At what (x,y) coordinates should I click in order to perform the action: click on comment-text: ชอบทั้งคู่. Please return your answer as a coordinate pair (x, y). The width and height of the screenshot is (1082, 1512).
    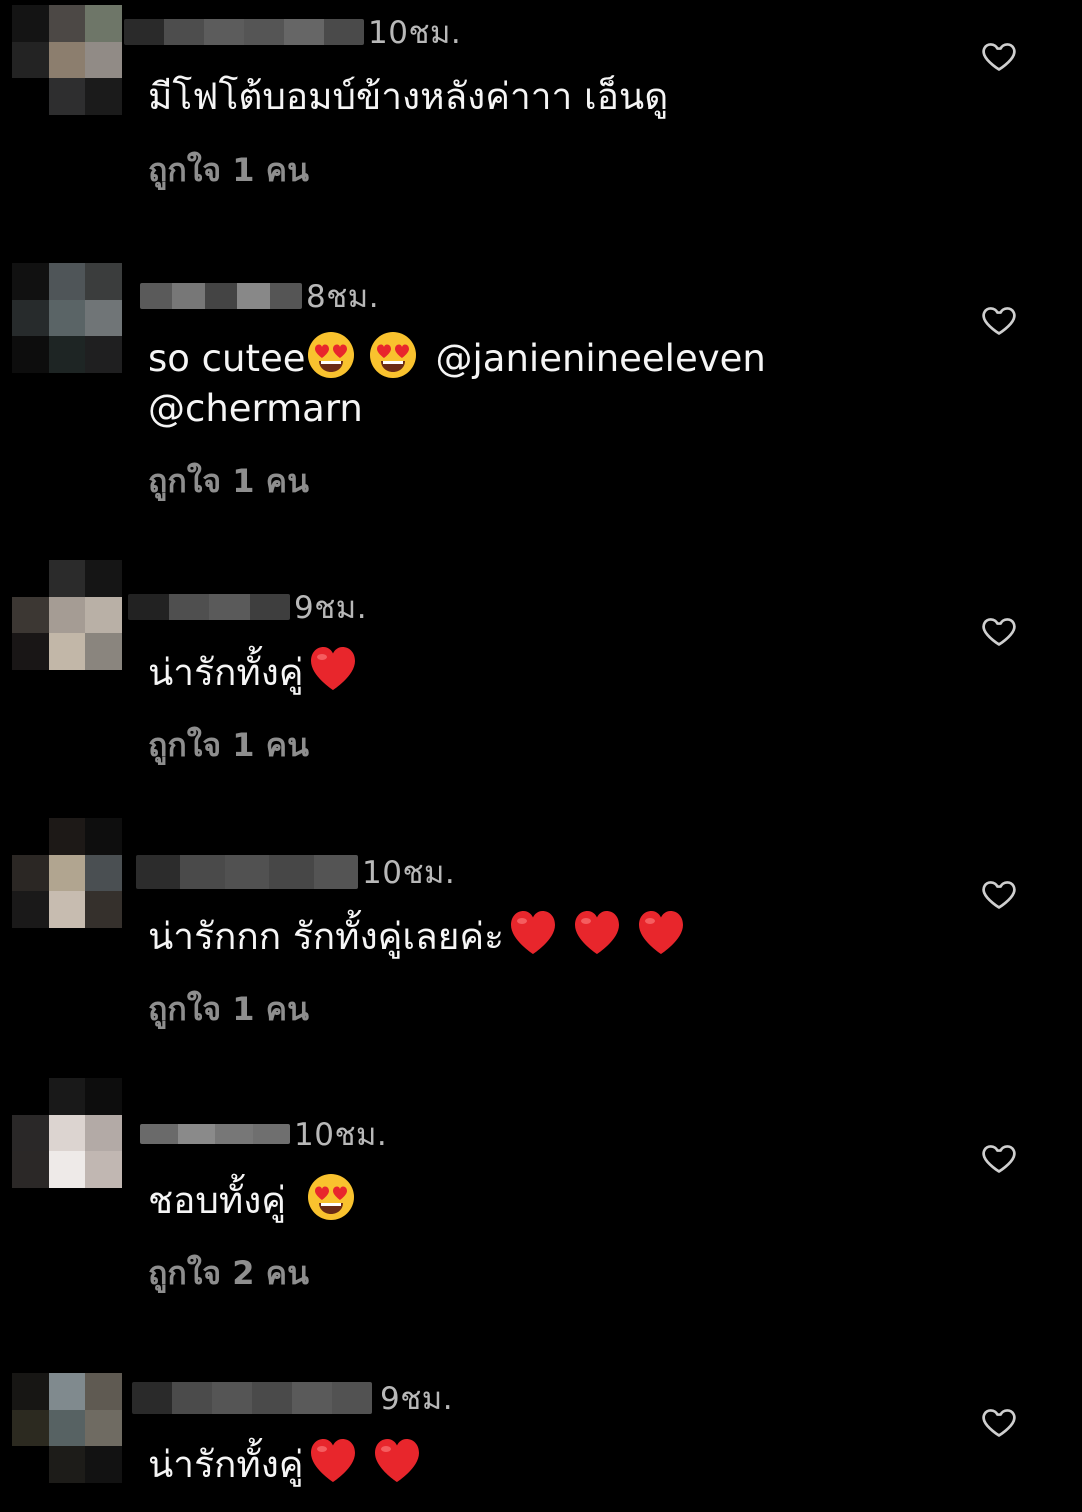
    Looking at the image, I should click on (254, 1199).